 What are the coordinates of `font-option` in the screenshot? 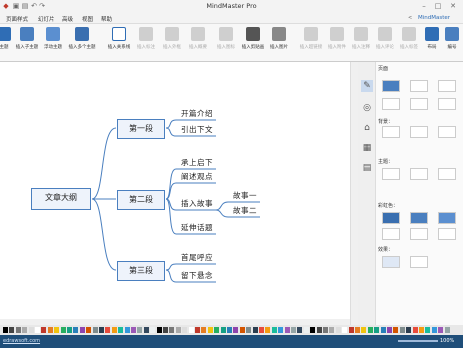 It's located at (419, 174).